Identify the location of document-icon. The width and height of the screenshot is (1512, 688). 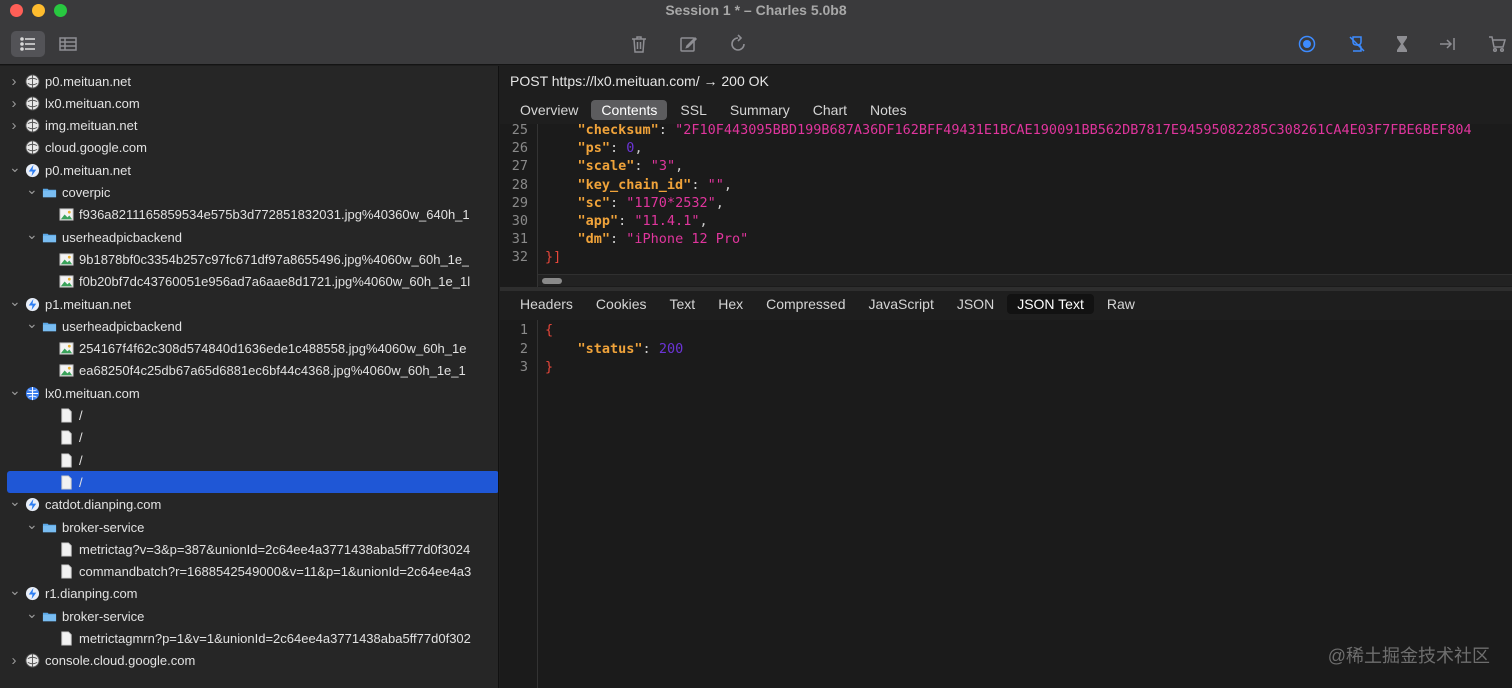
(66, 638).